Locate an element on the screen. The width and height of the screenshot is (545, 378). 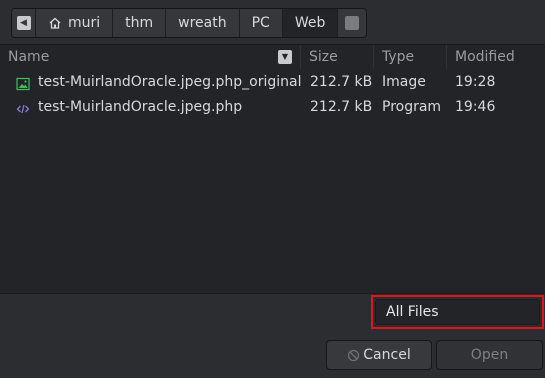
crumb-wreath: wreath is located at coordinates (203, 23).